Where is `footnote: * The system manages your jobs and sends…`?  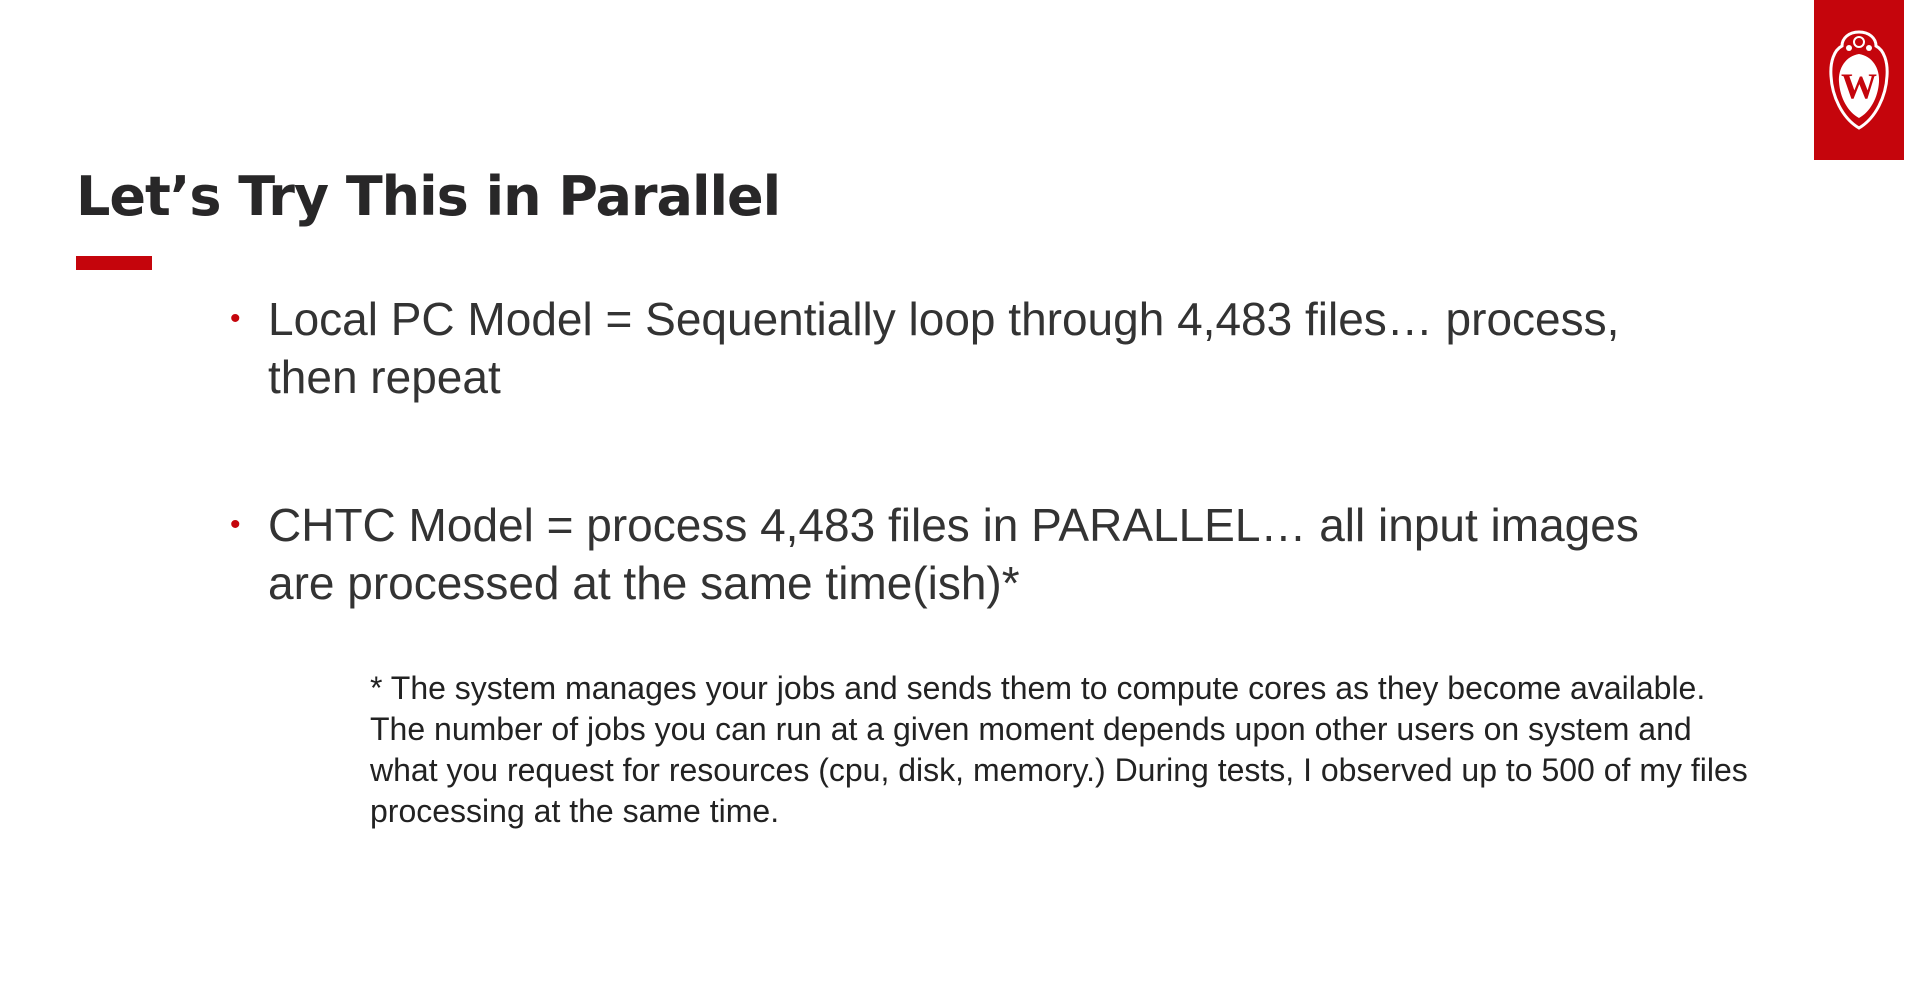
footnote: * The system manages your jobs and sends… is located at coordinates (1059, 749).